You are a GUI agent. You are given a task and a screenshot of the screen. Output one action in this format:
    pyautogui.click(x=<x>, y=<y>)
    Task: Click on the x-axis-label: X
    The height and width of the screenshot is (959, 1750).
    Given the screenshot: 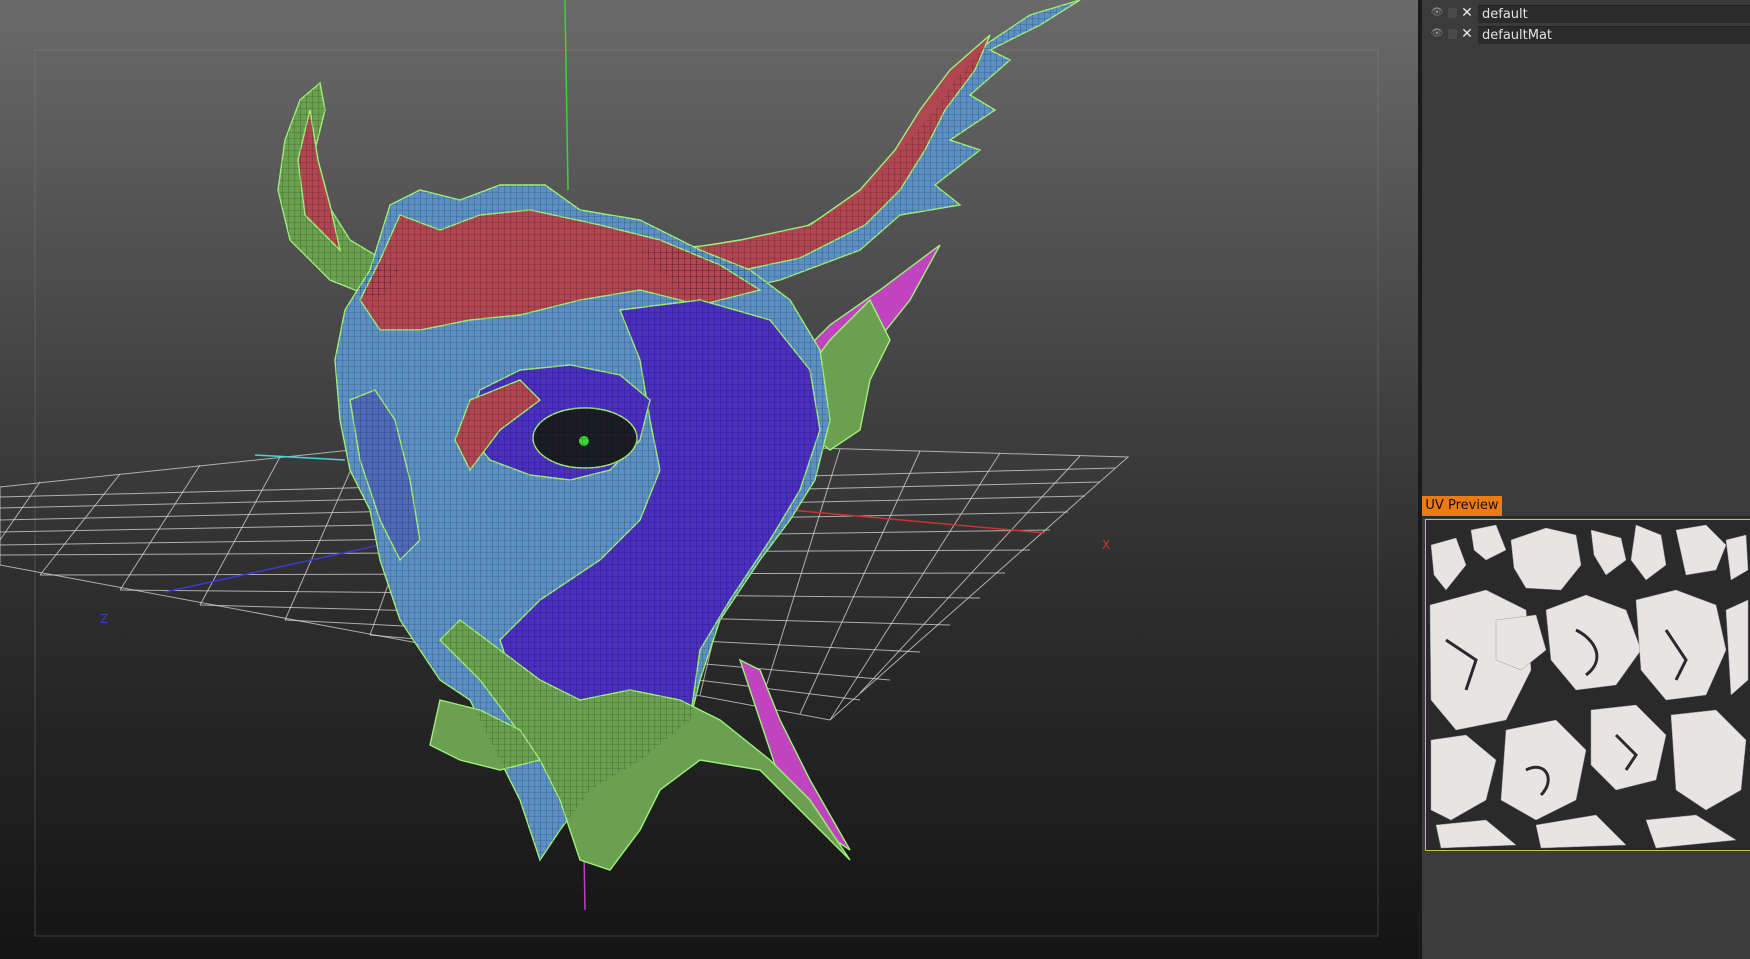 What is the action you would take?
    pyautogui.click(x=1106, y=545)
    